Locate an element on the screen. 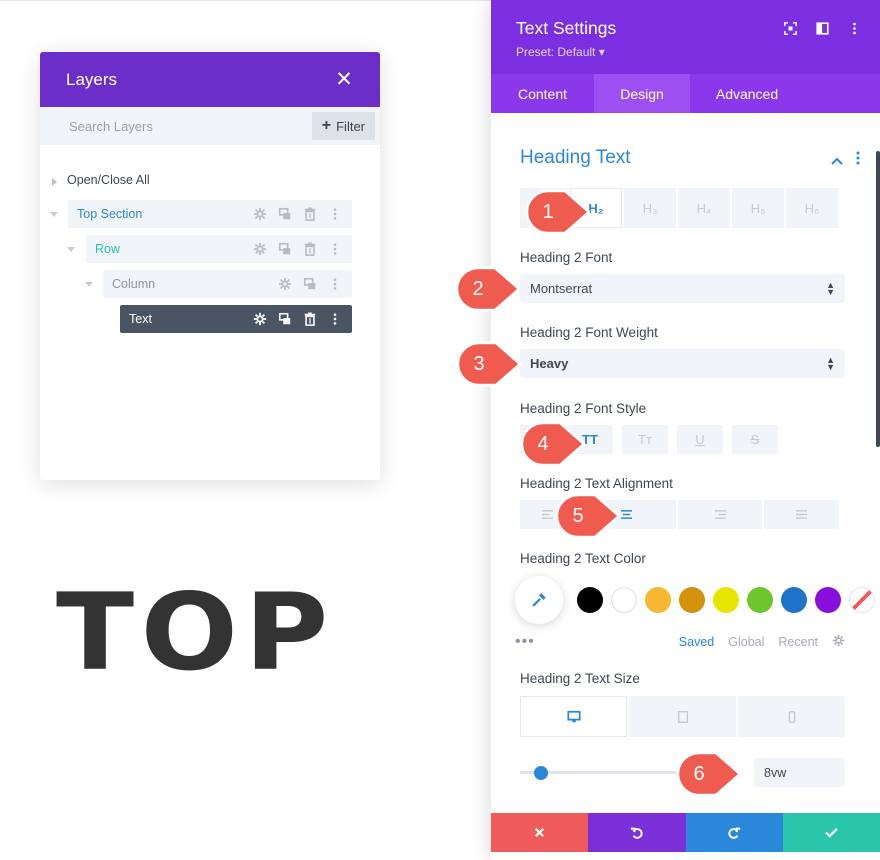 This screenshot has height=860, width=880. tablet-icon is located at coordinates (682, 716).